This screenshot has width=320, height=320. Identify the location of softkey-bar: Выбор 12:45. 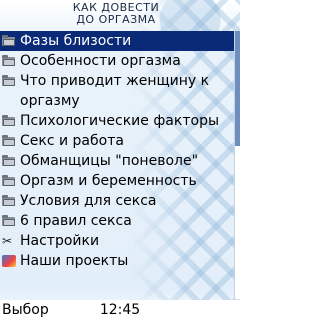
(120, 310).